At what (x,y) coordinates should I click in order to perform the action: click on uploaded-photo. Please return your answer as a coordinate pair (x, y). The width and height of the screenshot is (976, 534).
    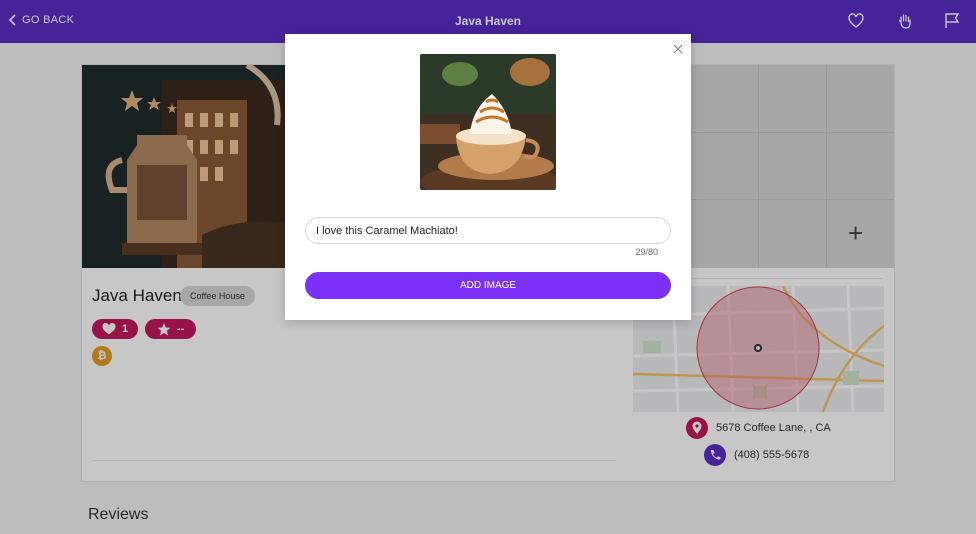
    Looking at the image, I should click on (488, 122).